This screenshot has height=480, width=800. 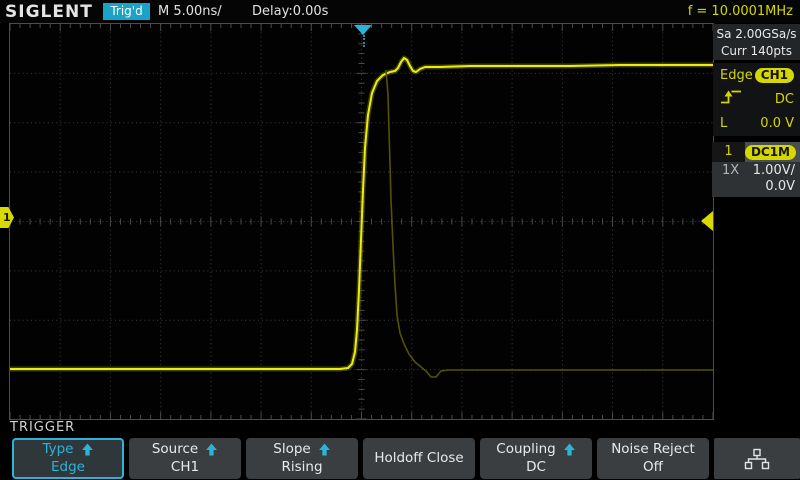 What do you see at coordinates (770, 152) in the screenshot?
I see `channel-coupling-badge: DC1M` at bounding box center [770, 152].